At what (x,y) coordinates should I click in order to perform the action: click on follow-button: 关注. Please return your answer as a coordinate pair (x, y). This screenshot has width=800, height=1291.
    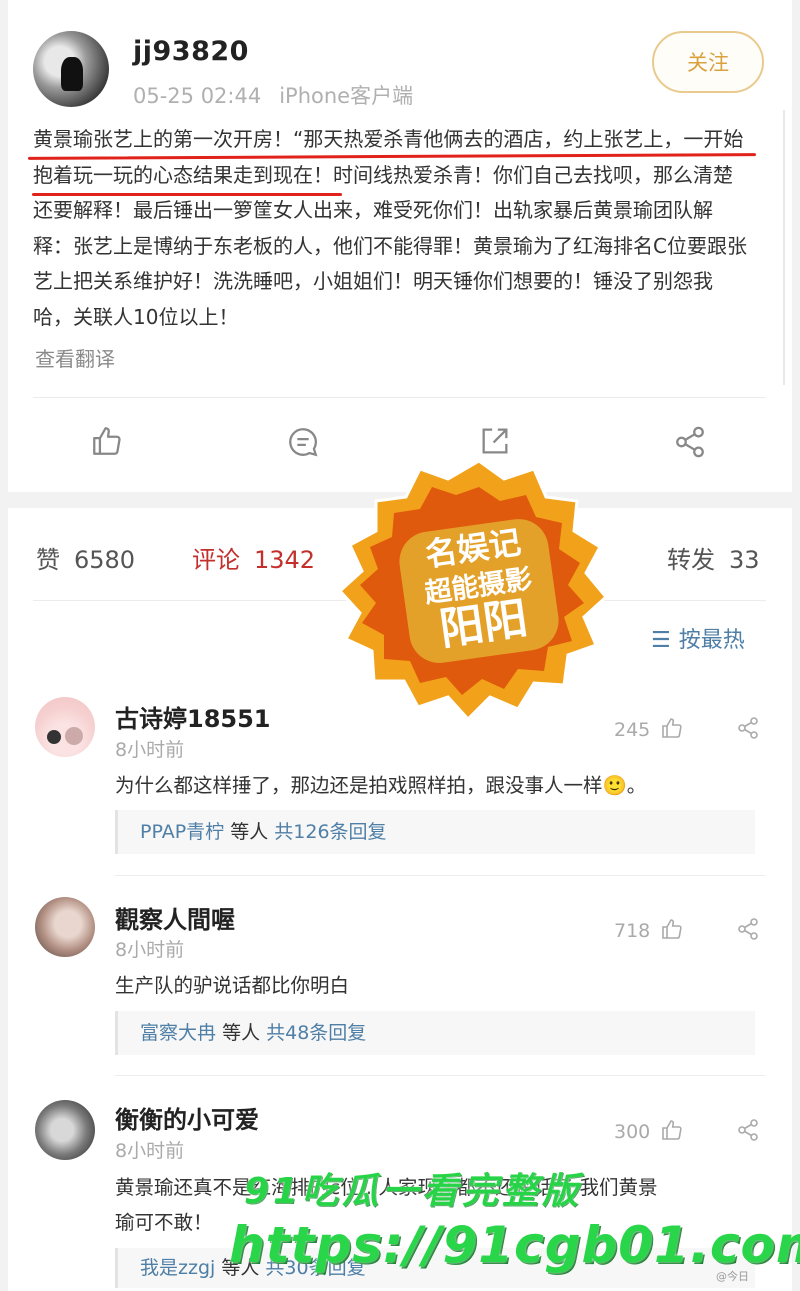
    Looking at the image, I should click on (708, 62).